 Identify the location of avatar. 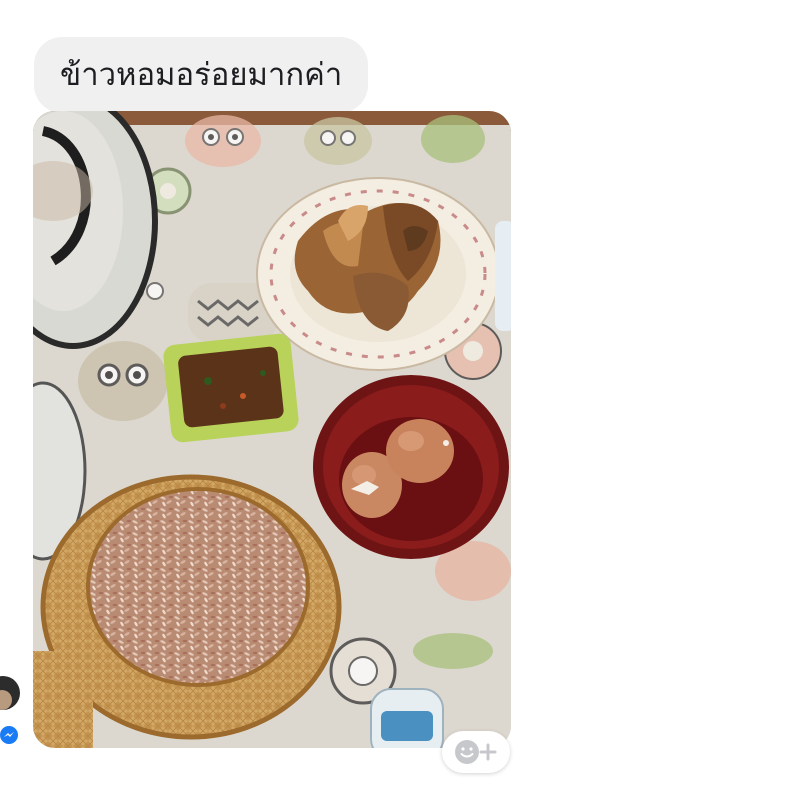
(10, 693).